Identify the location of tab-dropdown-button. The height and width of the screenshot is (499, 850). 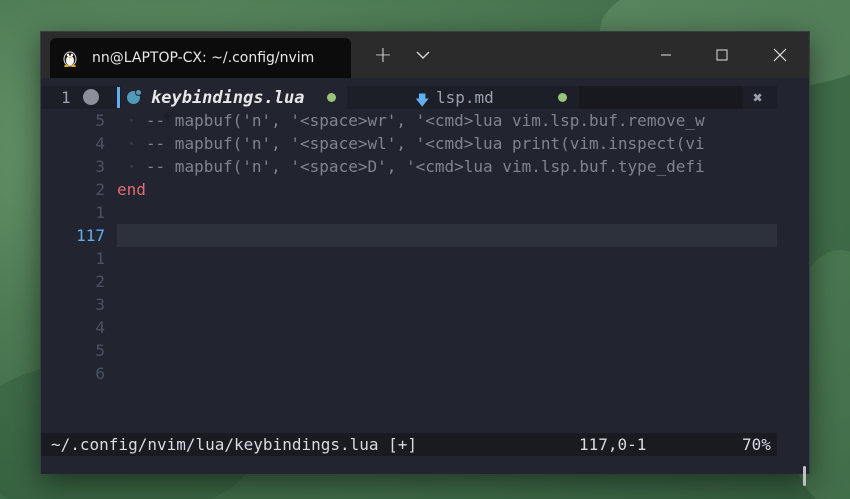
(423, 55).